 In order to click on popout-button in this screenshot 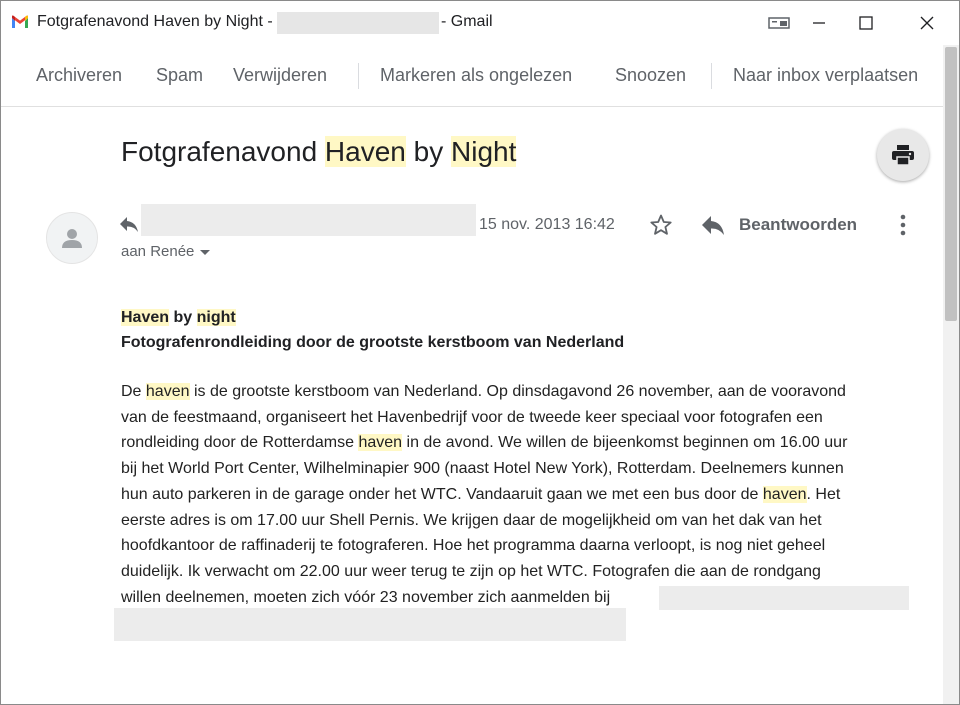, I will do `click(779, 23)`.